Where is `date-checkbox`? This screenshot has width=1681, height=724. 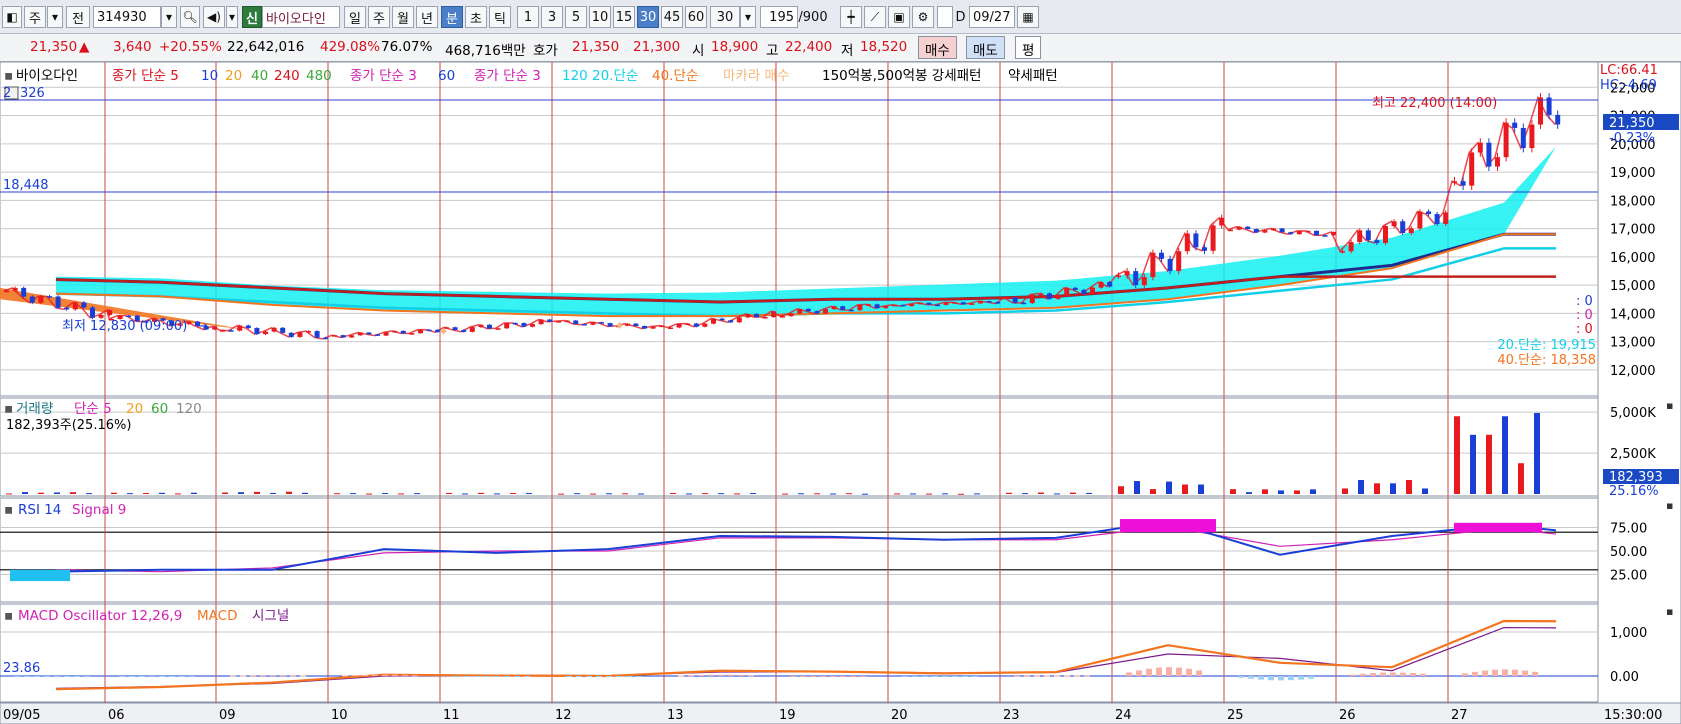 date-checkbox is located at coordinates (945, 17).